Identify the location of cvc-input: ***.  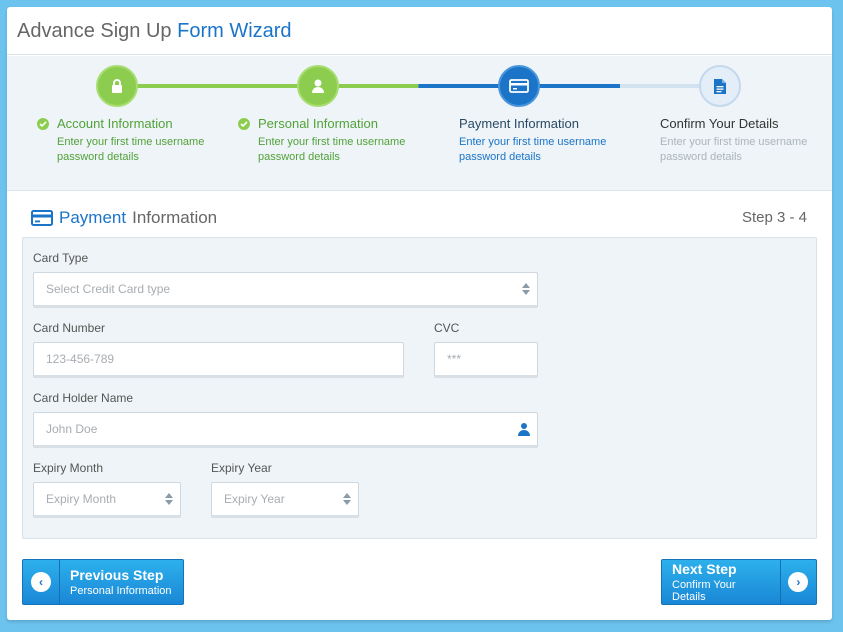
(486, 360).